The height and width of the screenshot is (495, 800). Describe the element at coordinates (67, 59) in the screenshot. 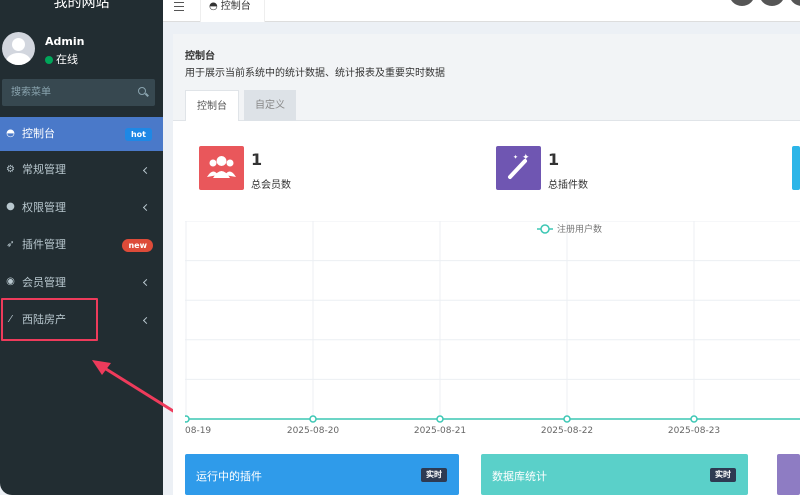

I see `user-status-label: 在线` at that location.